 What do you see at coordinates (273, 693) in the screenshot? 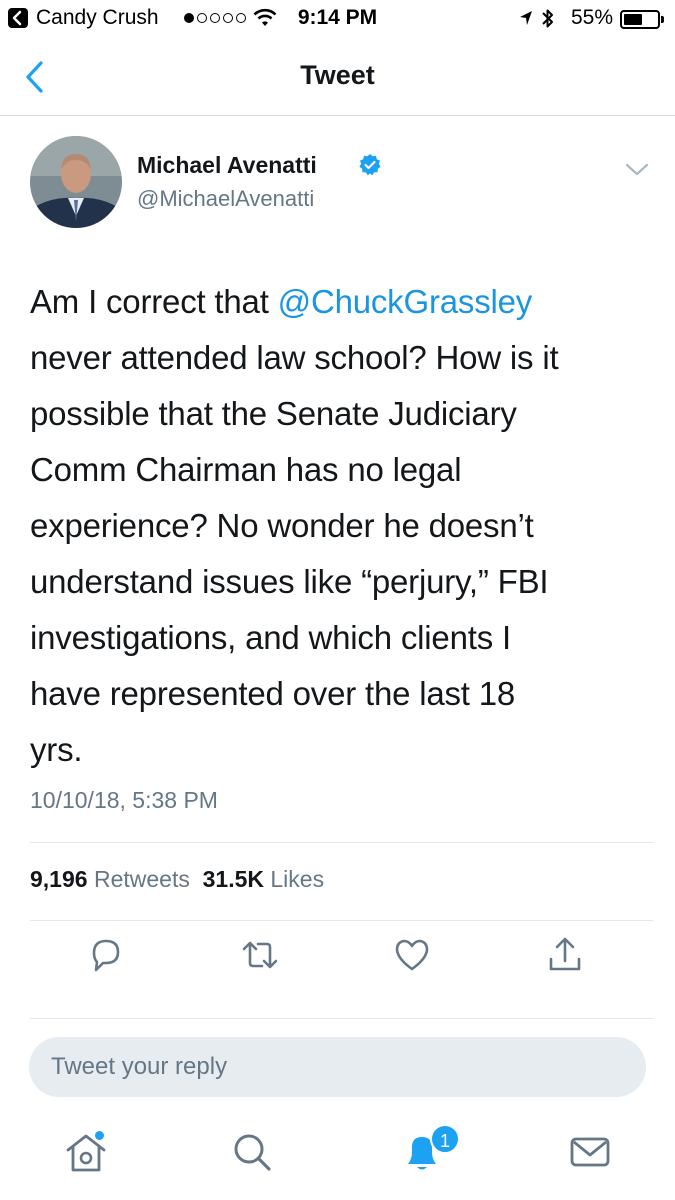
I see `tweet-line: have represented over the last 18` at bounding box center [273, 693].